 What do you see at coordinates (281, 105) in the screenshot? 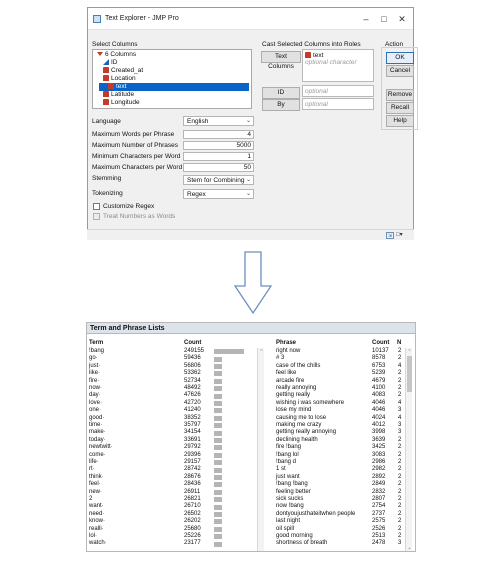
I see `by-button: By` at bounding box center [281, 105].